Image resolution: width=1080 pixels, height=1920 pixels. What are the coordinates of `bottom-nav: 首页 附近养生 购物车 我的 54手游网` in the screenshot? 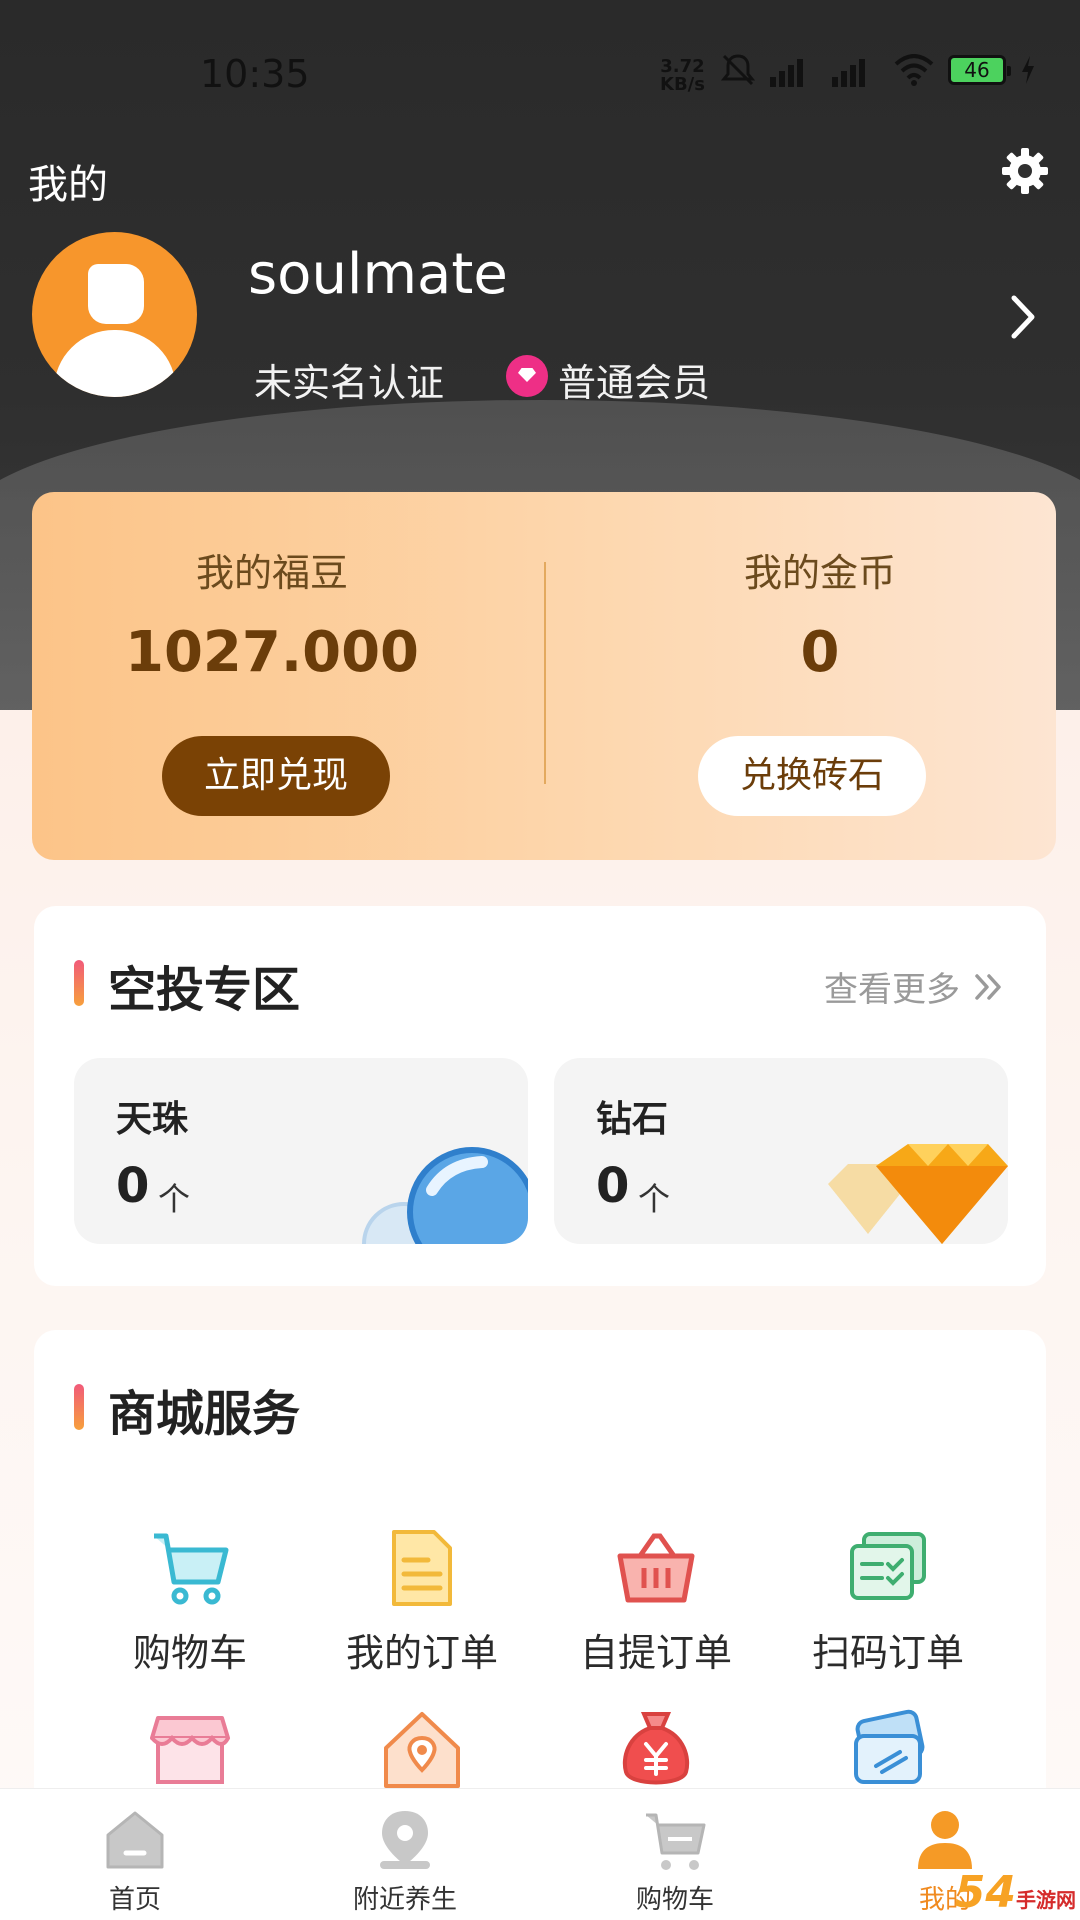 It's located at (540, 1854).